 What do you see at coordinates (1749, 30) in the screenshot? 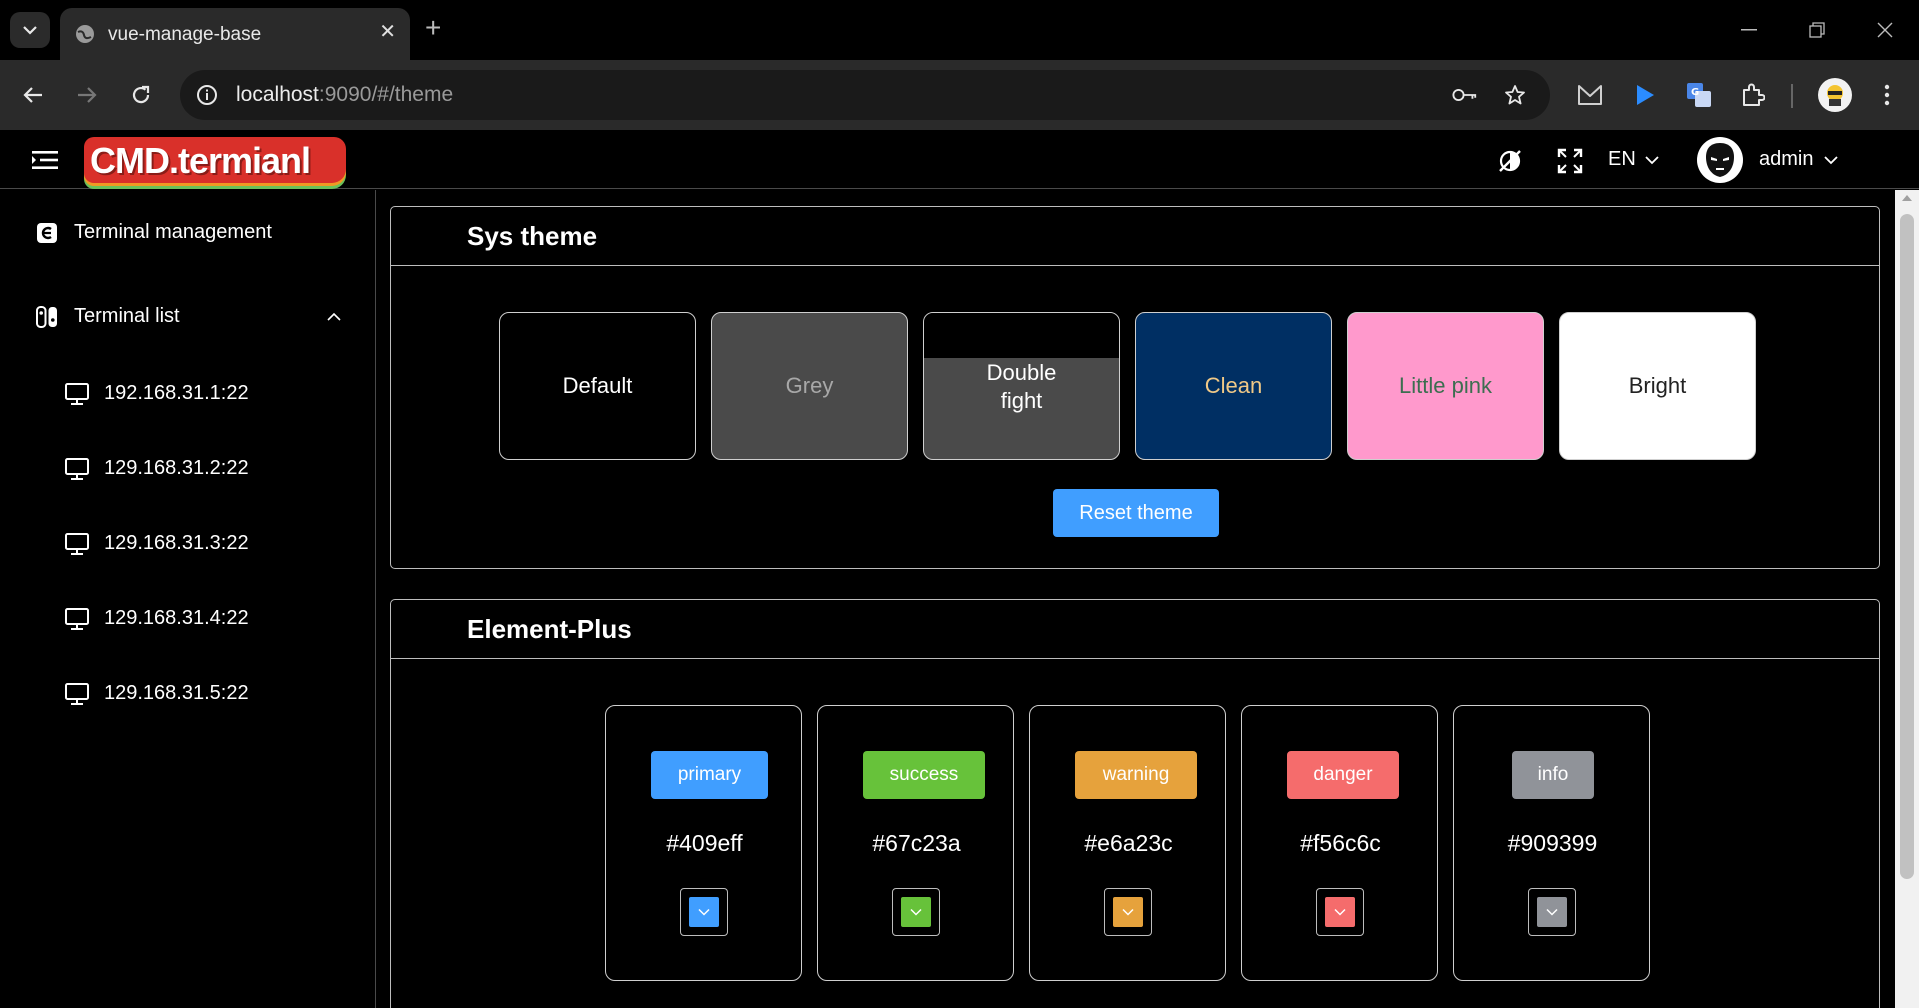
I see `minimize-window-icon` at bounding box center [1749, 30].